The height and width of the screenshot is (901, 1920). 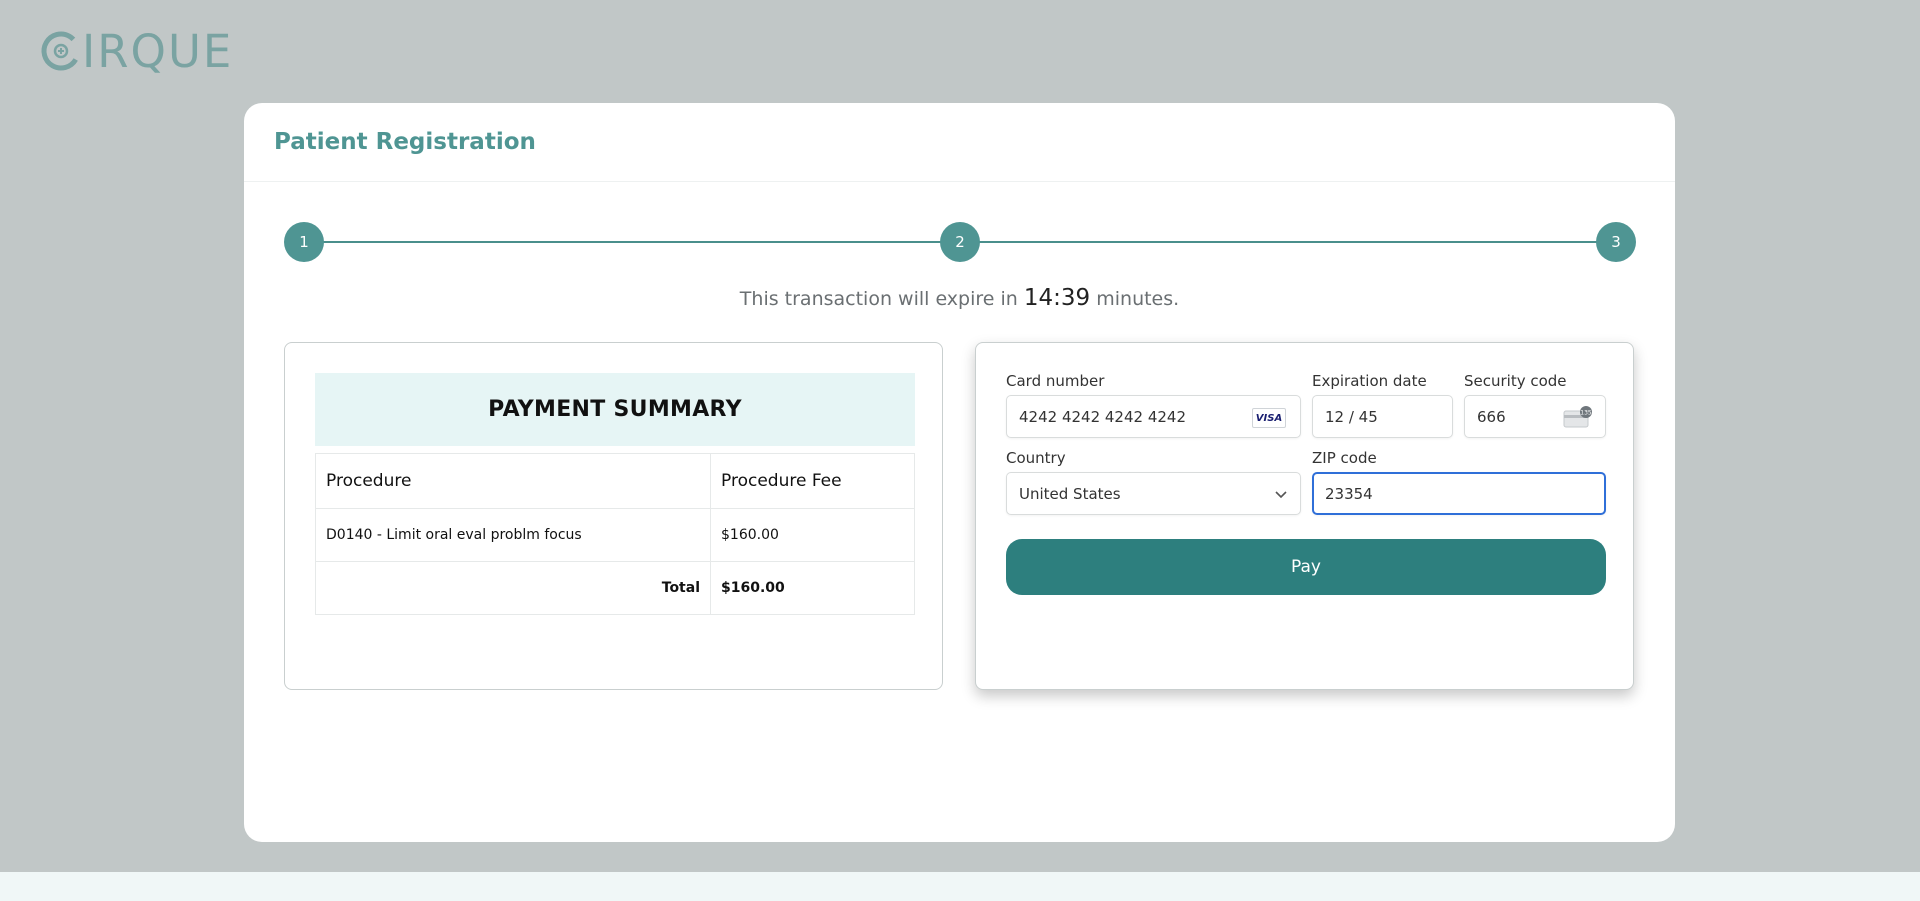 What do you see at coordinates (1269, 418) in the screenshot?
I see `visa-card-icon: VISA` at bounding box center [1269, 418].